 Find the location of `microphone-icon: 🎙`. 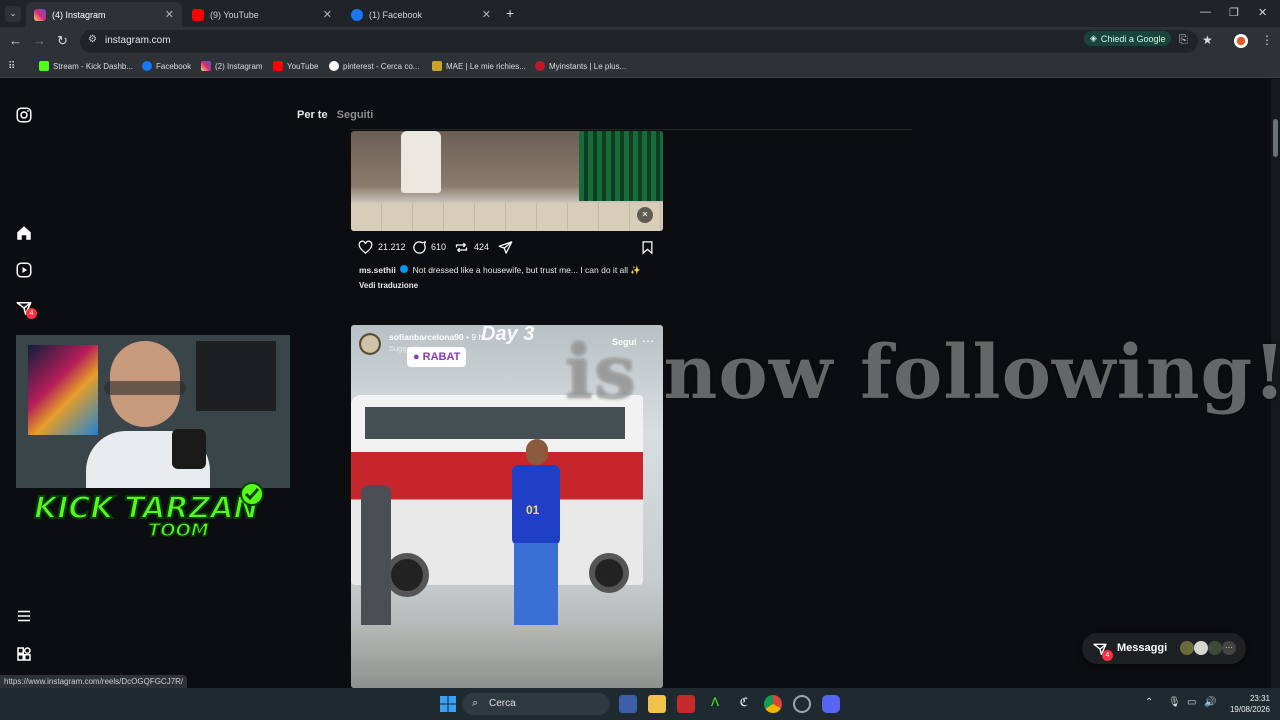

microphone-icon: 🎙 is located at coordinates (1174, 702).